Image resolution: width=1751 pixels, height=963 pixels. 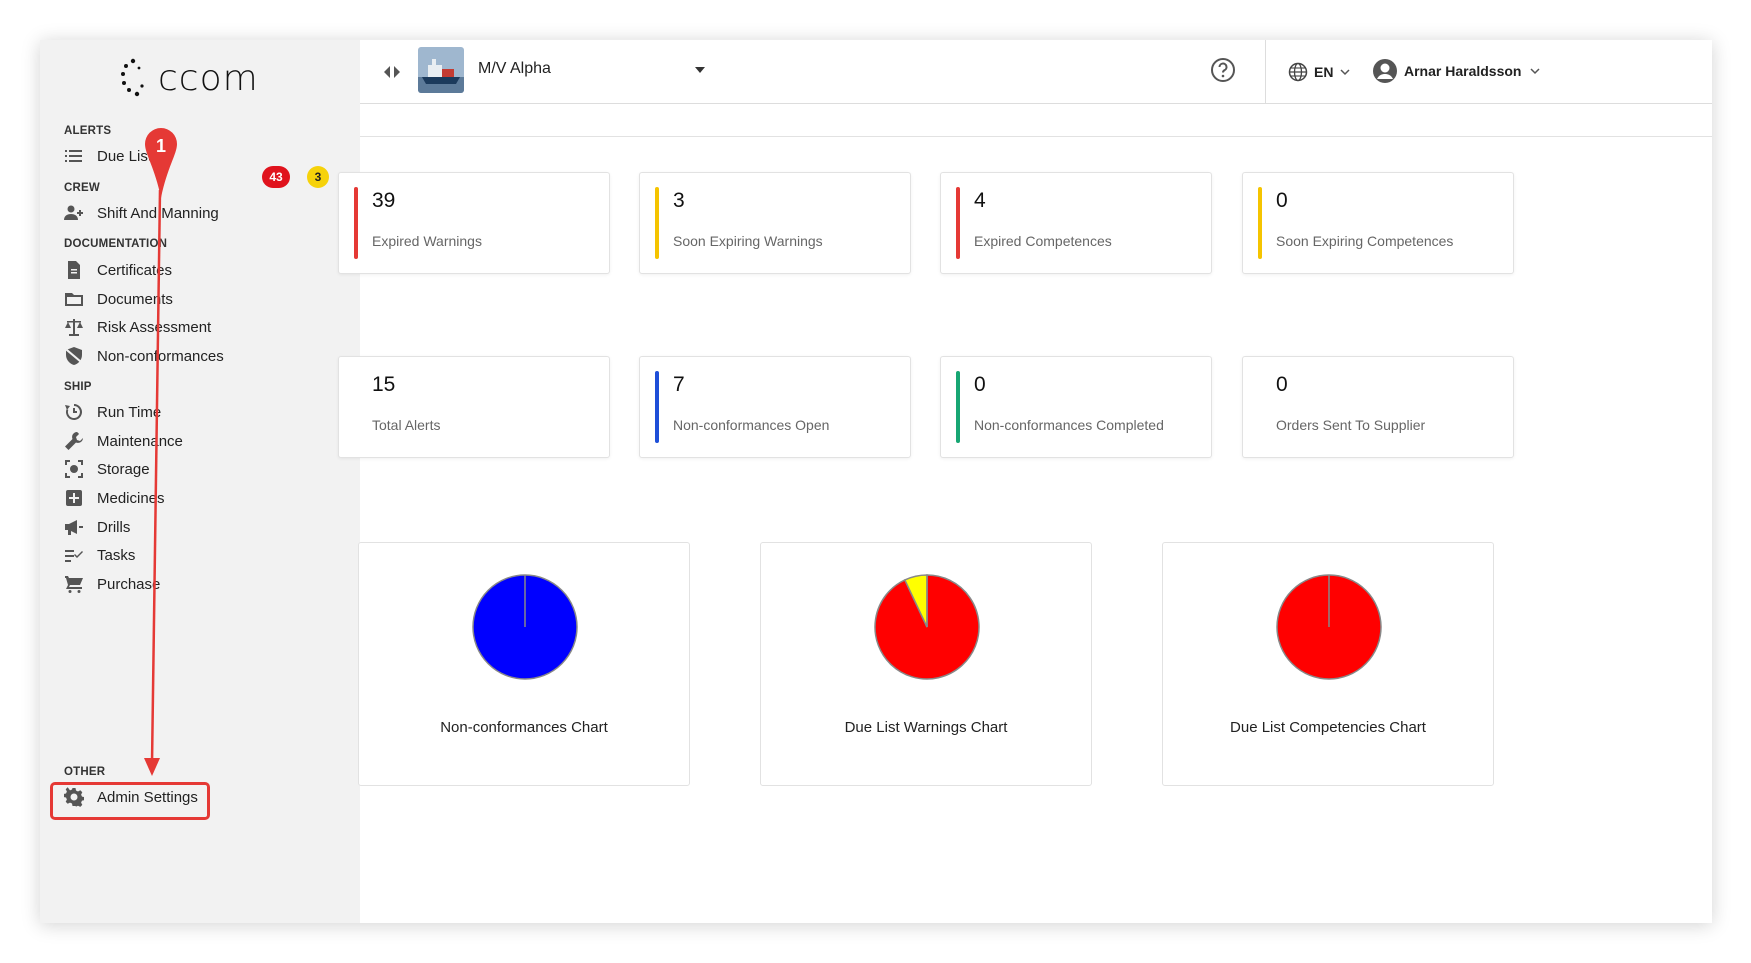 What do you see at coordinates (276, 177) in the screenshot?
I see `due-list-red-badge: 43` at bounding box center [276, 177].